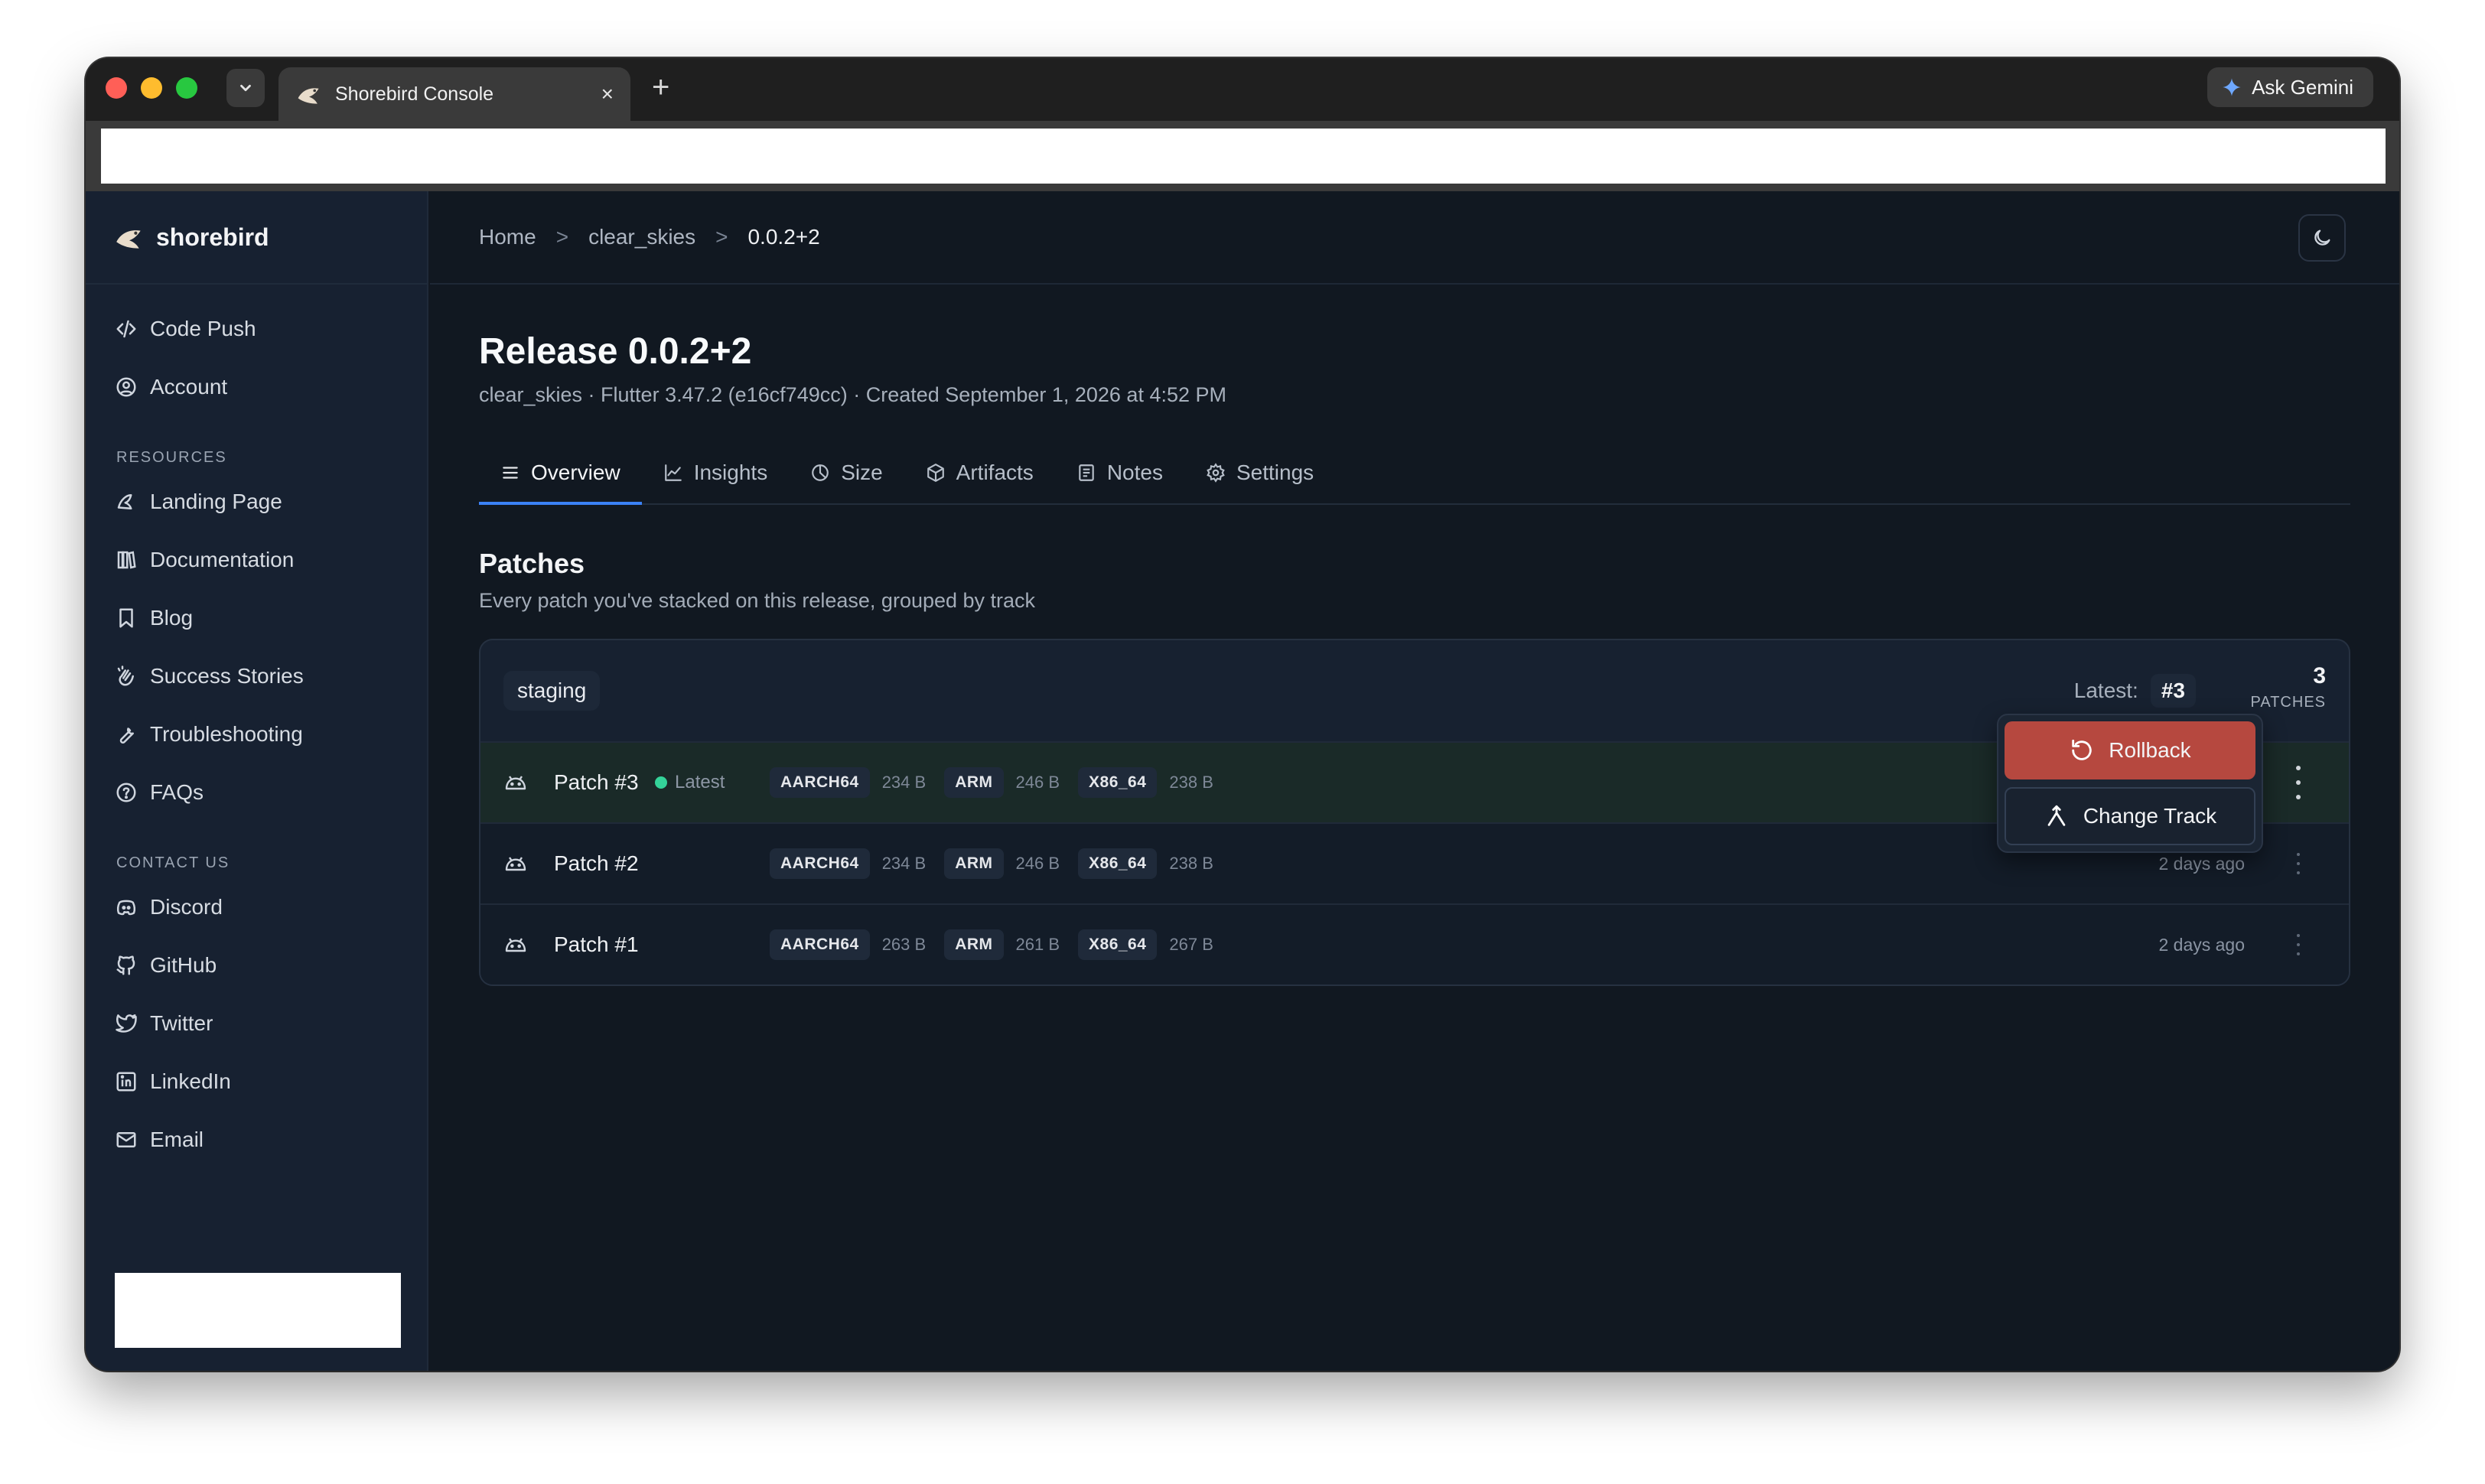 Image resolution: width=2485 pixels, height=1484 pixels. Describe the element at coordinates (222, 559) in the screenshot. I see `sidebar-item-label: Documentation` at that location.